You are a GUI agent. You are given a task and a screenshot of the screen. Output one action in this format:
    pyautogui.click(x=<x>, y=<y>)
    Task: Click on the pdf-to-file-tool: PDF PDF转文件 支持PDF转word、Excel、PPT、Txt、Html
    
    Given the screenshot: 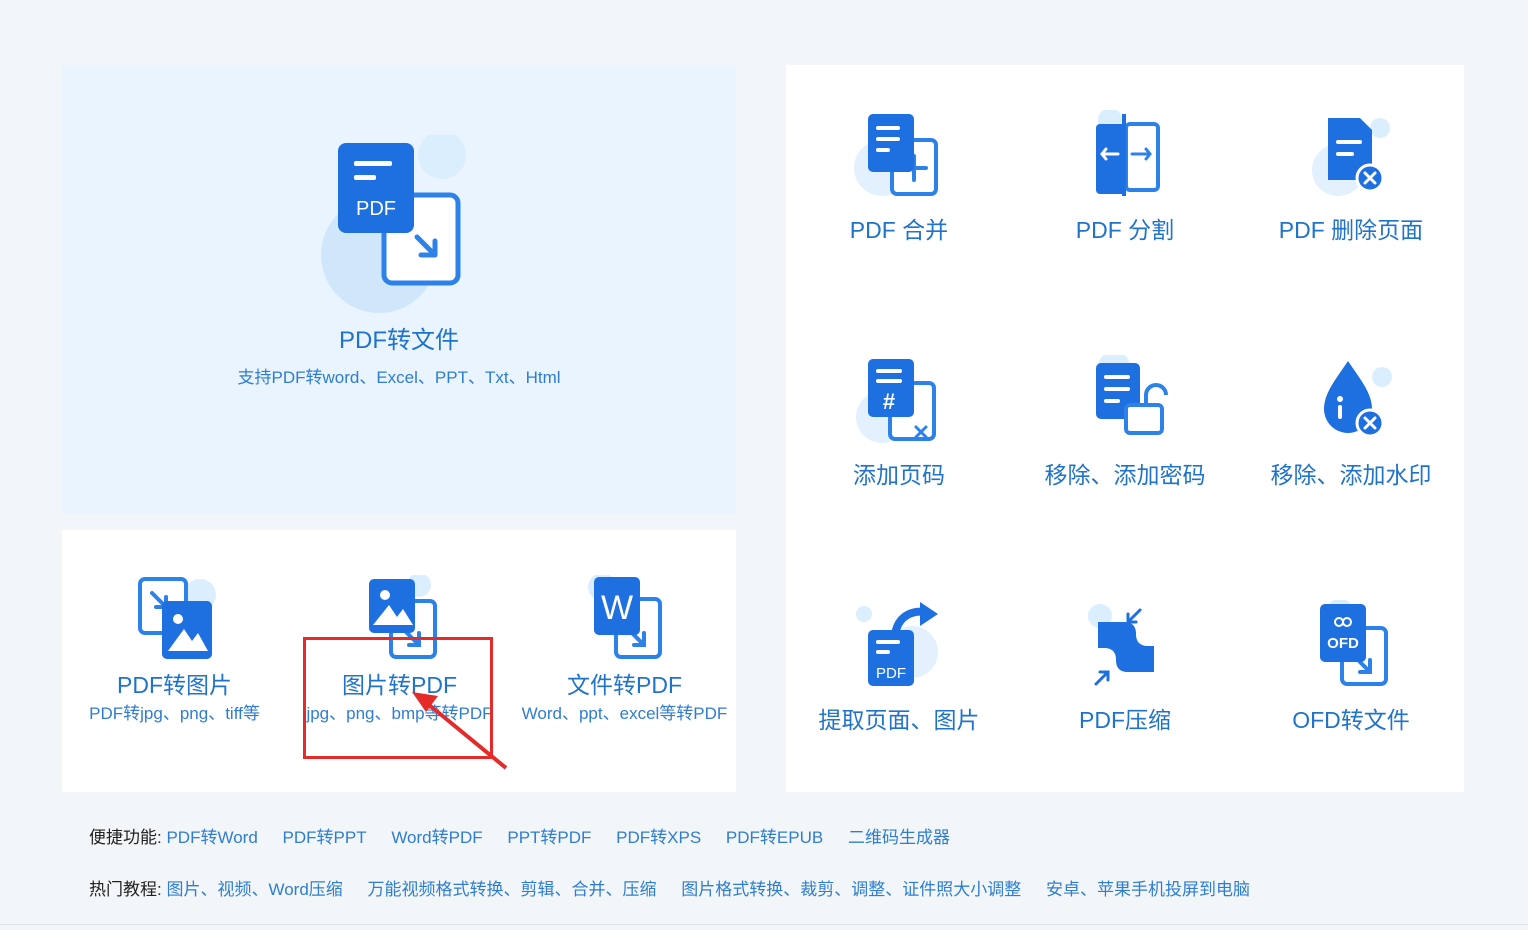 What is the action you would take?
    pyautogui.click(x=399, y=262)
    